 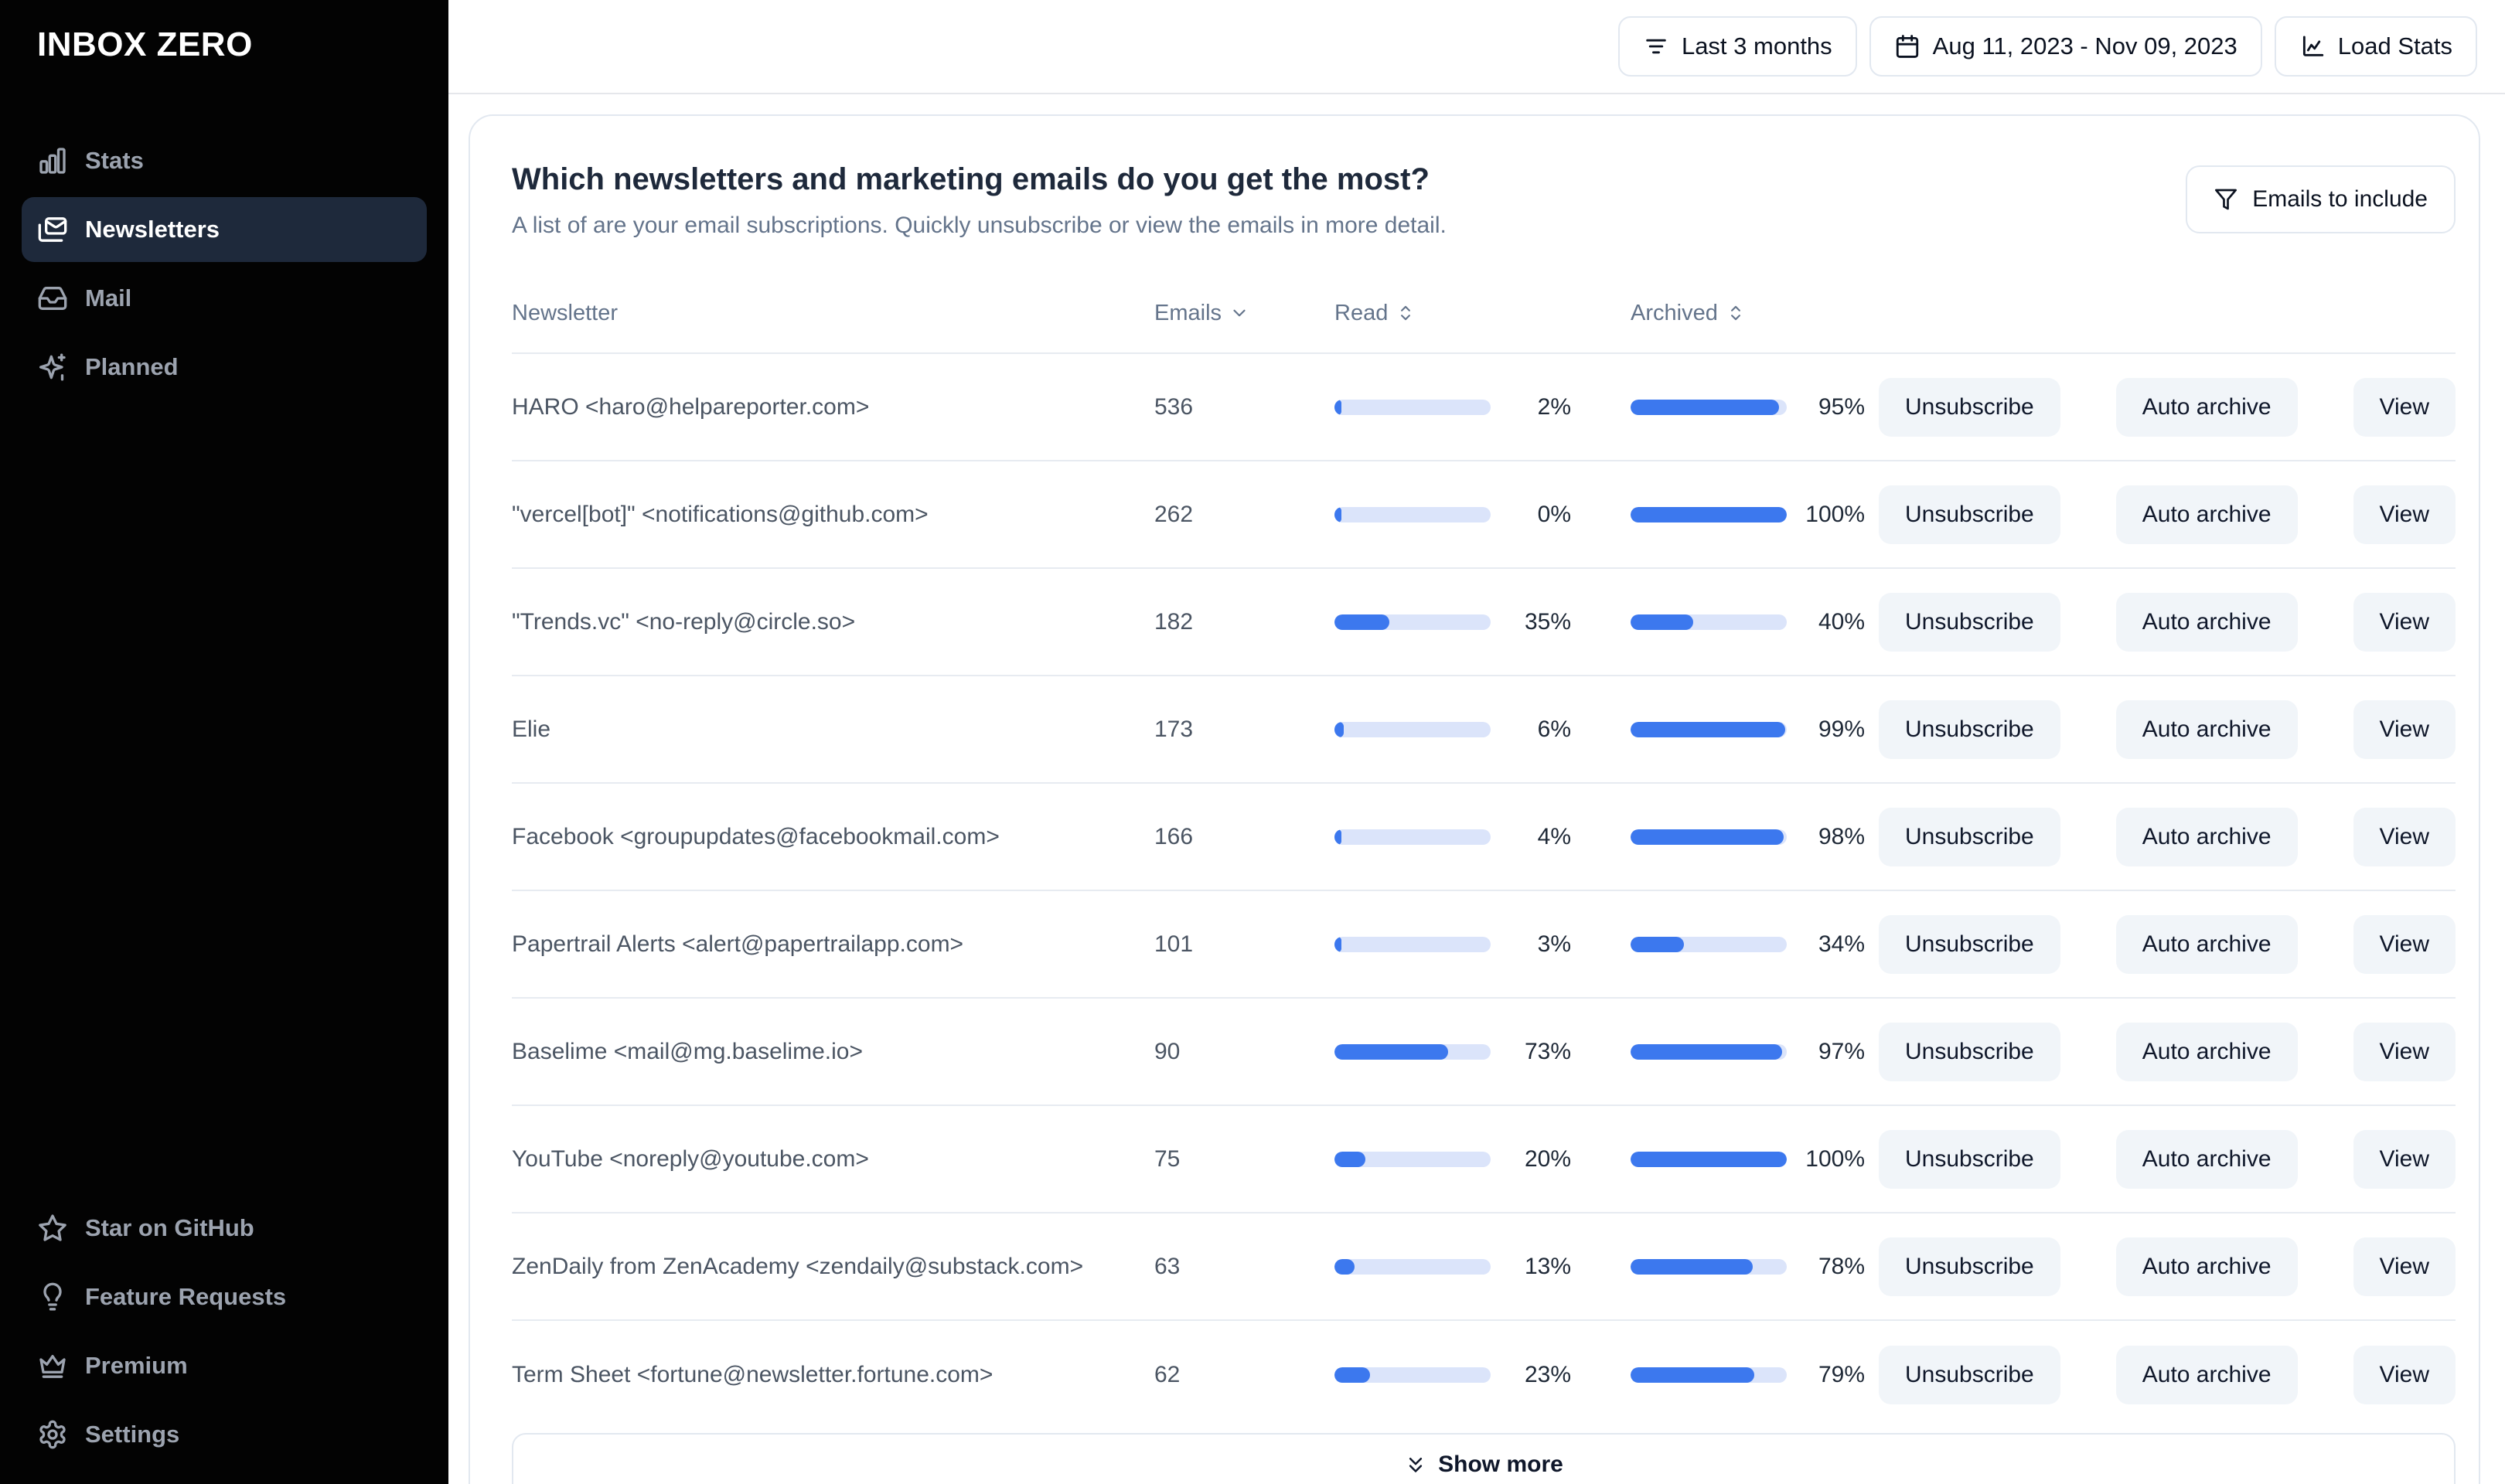 What do you see at coordinates (1841, 729) in the screenshot?
I see `archived-percent: 99%` at bounding box center [1841, 729].